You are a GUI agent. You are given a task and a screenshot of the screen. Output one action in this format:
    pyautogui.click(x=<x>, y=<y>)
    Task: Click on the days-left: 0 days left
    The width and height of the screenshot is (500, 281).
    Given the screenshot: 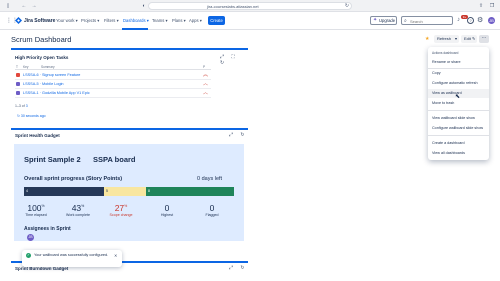 What is the action you would take?
    pyautogui.click(x=210, y=179)
    